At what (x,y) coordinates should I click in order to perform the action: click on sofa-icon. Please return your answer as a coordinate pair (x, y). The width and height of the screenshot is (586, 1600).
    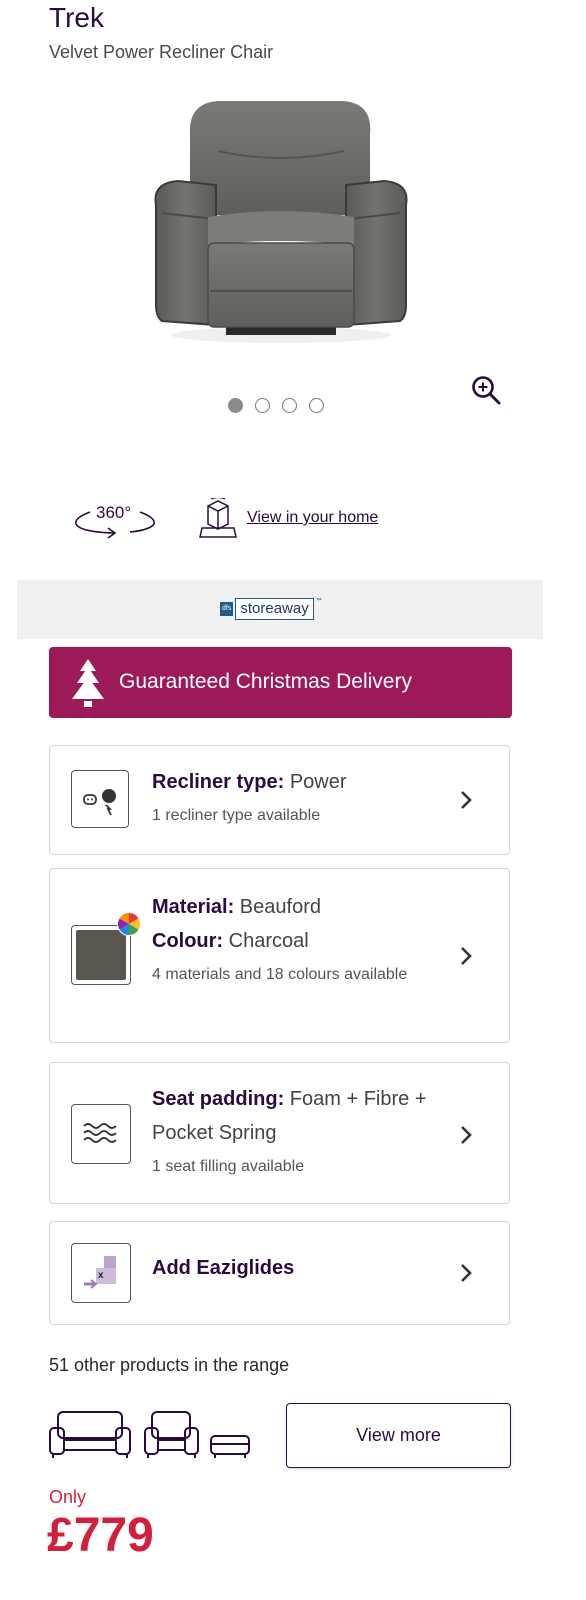
    Looking at the image, I should click on (90, 1434).